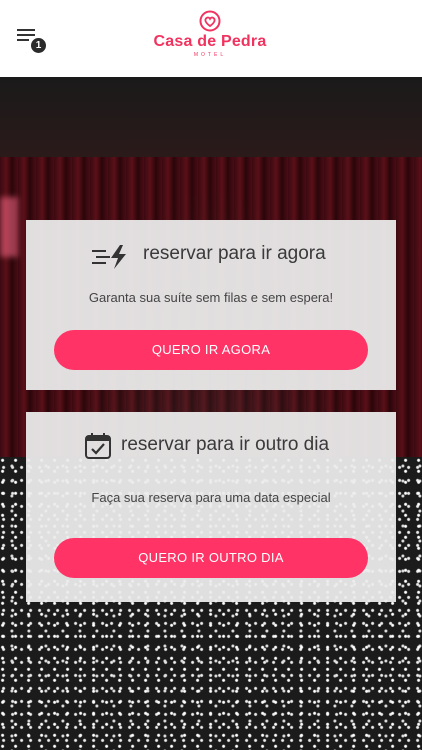 Image resolution: width=422 pixels, height=750 pixels. Describe the element at coordinates (211, 117) in the screenshot. I see `ceiling-shadow` at that location.